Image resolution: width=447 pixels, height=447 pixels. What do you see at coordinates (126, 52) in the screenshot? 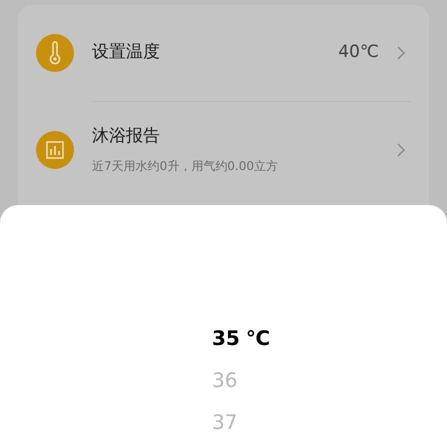
I see `setting-title: 设置温度` at bounding box center [126, 52].